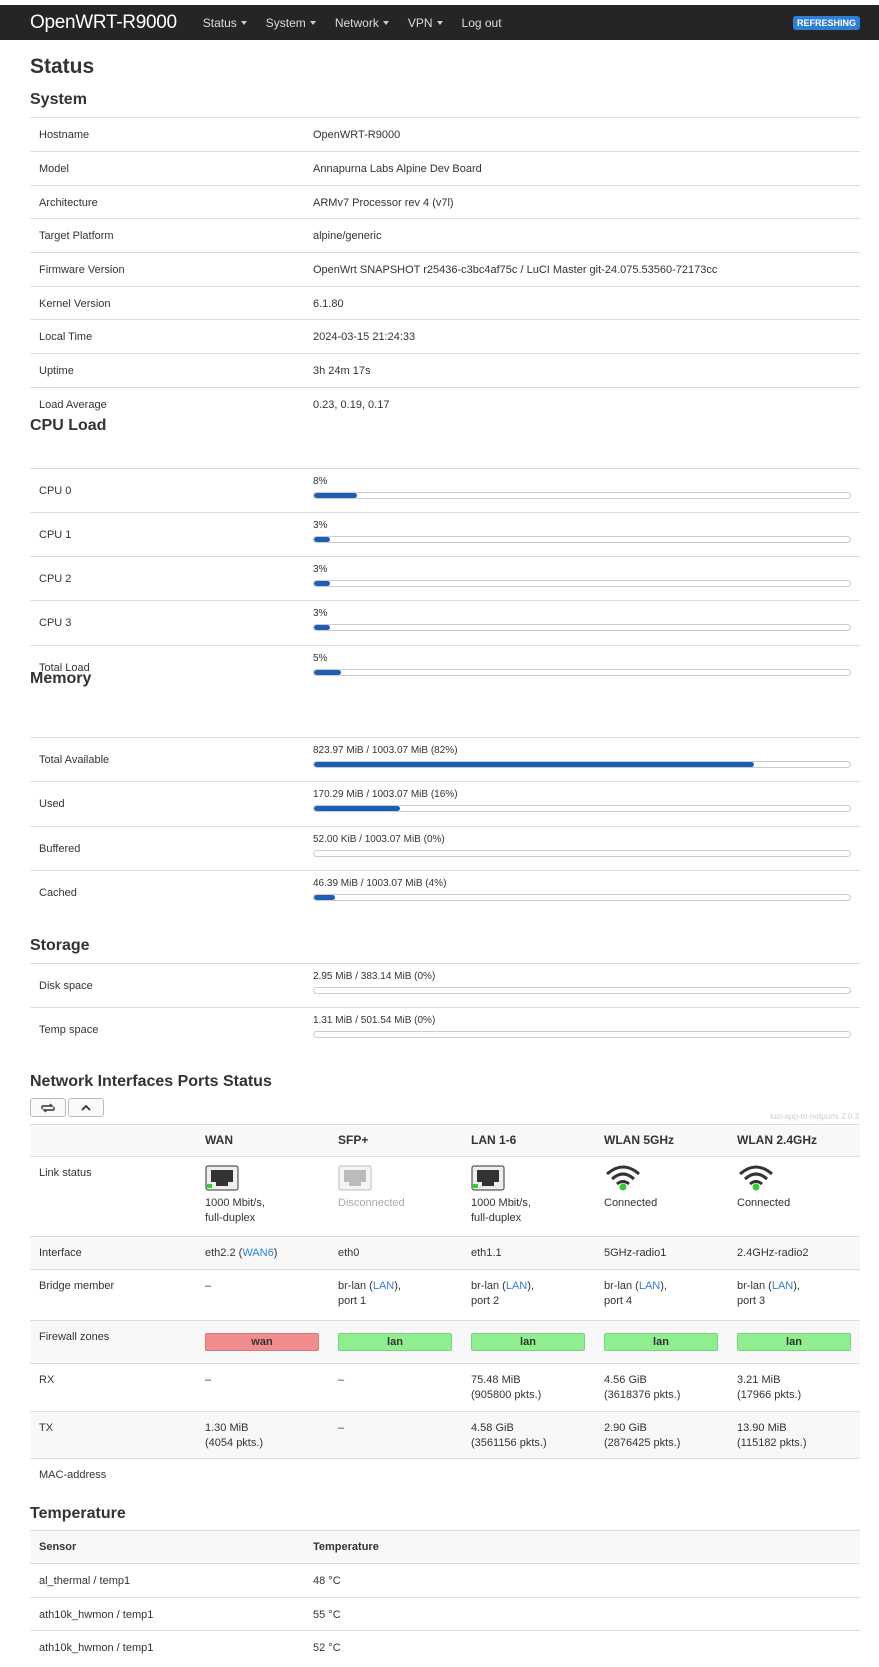 This screenshot has width=879, height=1667. What do you see at coordinates (58, 1547) in the screenshot?
I see `sensor-column-header: Sensor` at bounding box center [58, 1547].